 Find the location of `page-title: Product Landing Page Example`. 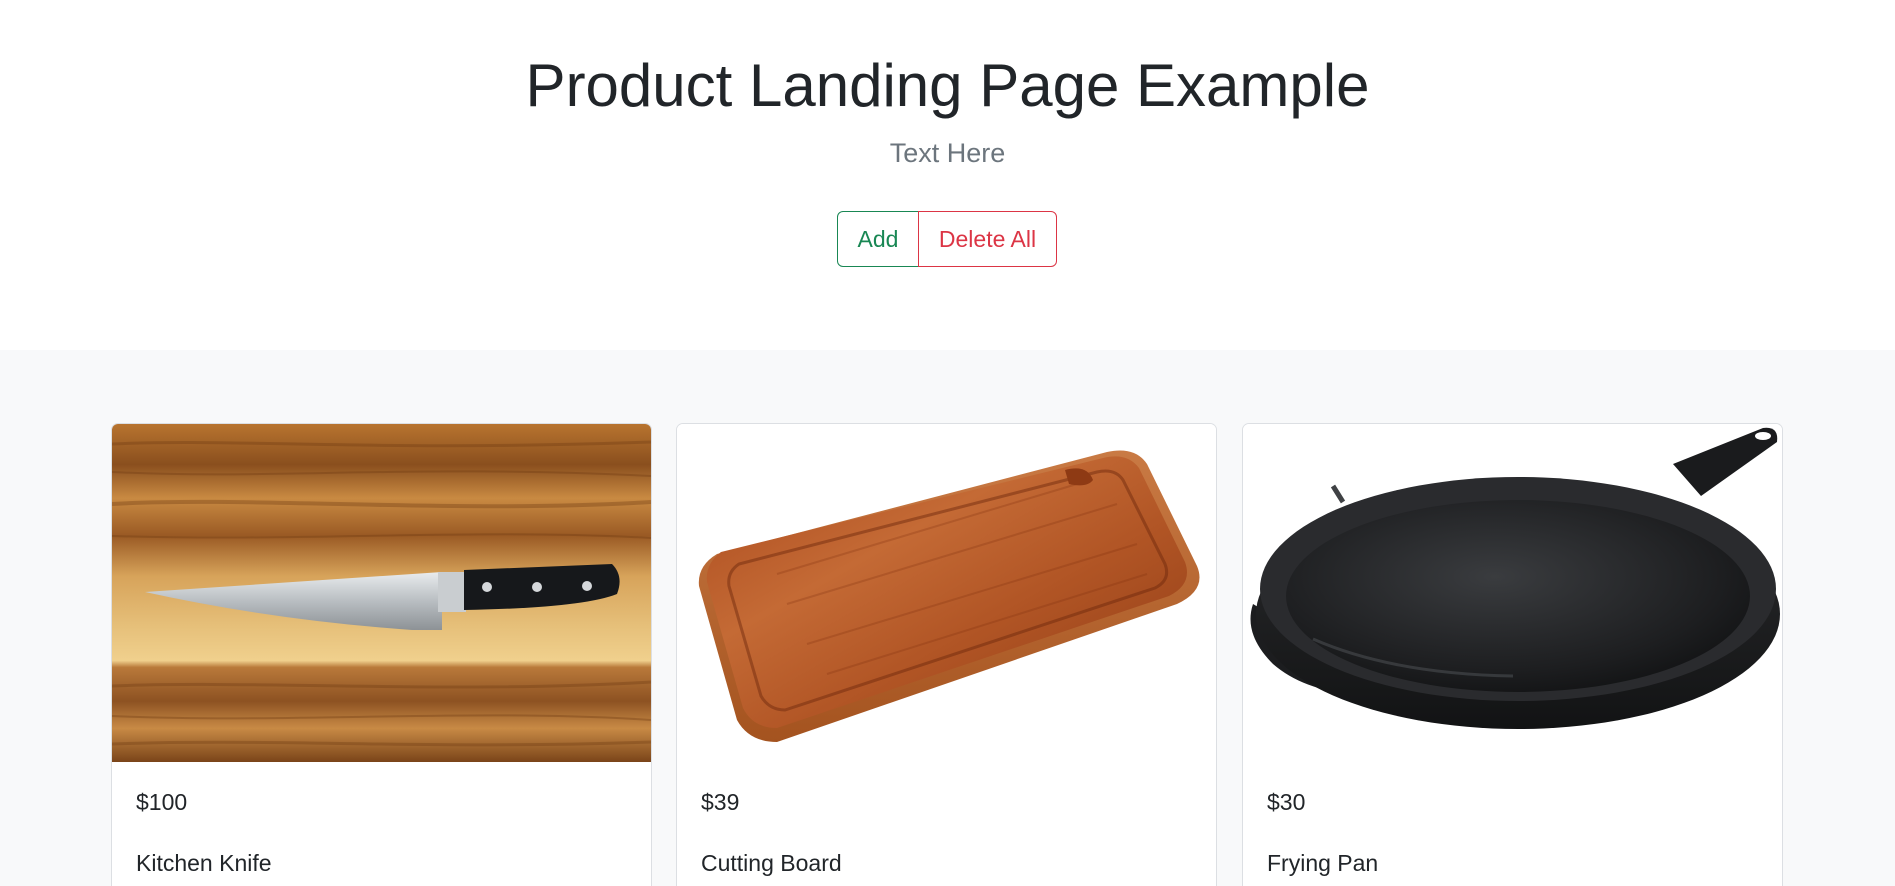

page-title: Product Landing Page Example is located at coordinates (947, 85).